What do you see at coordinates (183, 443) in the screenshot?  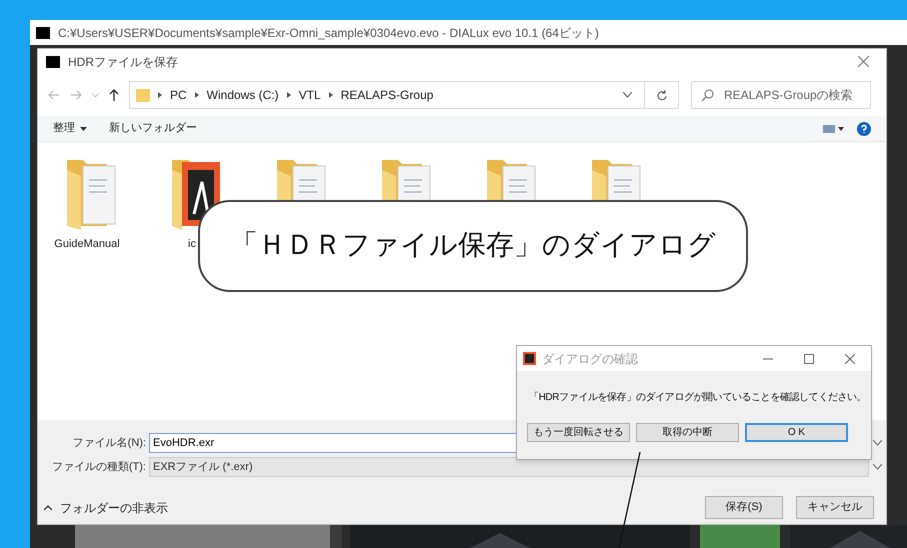 I see `file-name-value: EvoHDR.exr` at bounding box center [183, 443].